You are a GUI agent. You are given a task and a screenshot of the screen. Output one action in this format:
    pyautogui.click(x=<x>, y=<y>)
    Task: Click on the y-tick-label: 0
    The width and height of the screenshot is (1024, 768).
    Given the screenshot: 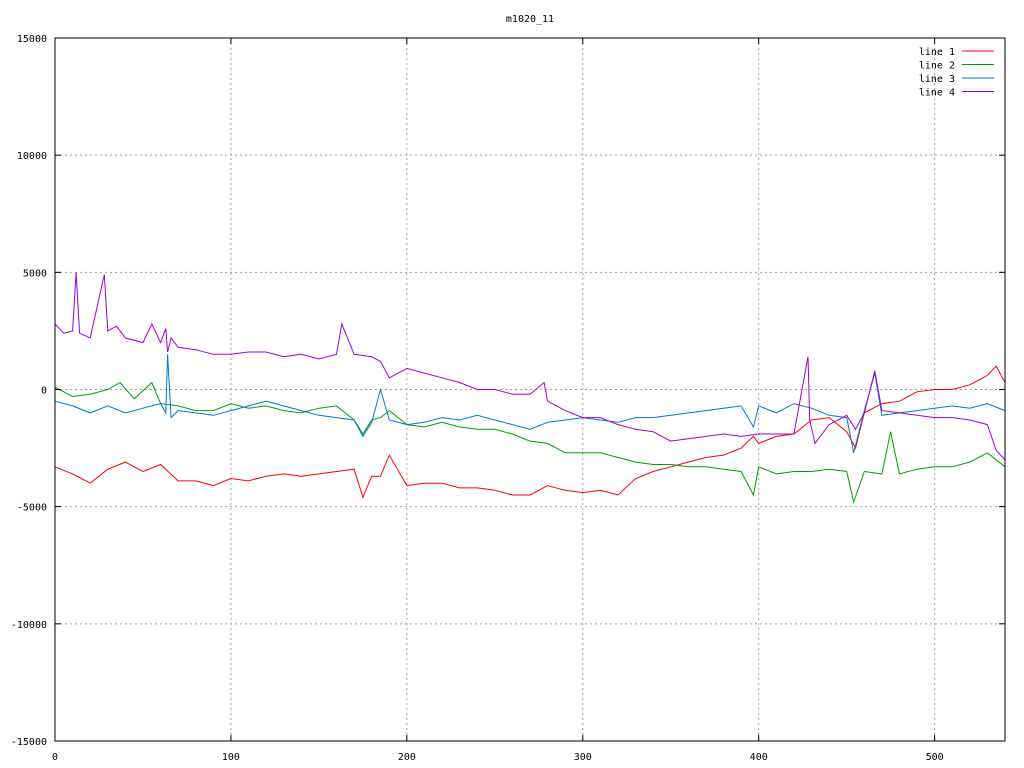 What is the action you would take?
    pyautogui.click(x=44, y=391)
    